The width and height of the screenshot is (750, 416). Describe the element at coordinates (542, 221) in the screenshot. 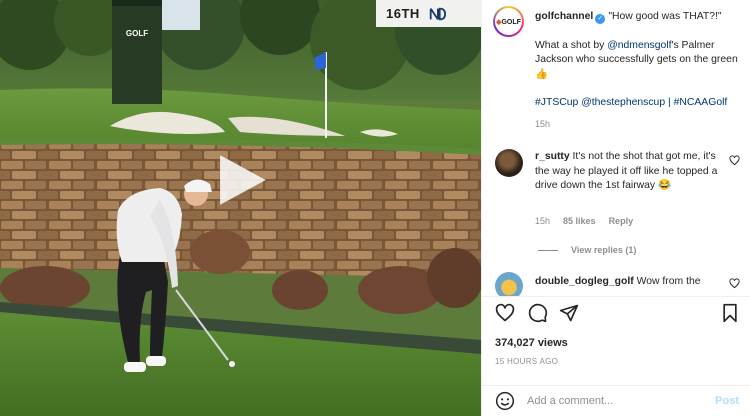

I see `comment-time: 15h` at that location.